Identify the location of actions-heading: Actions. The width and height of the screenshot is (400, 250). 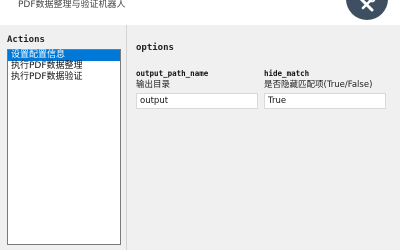
(26, 40).